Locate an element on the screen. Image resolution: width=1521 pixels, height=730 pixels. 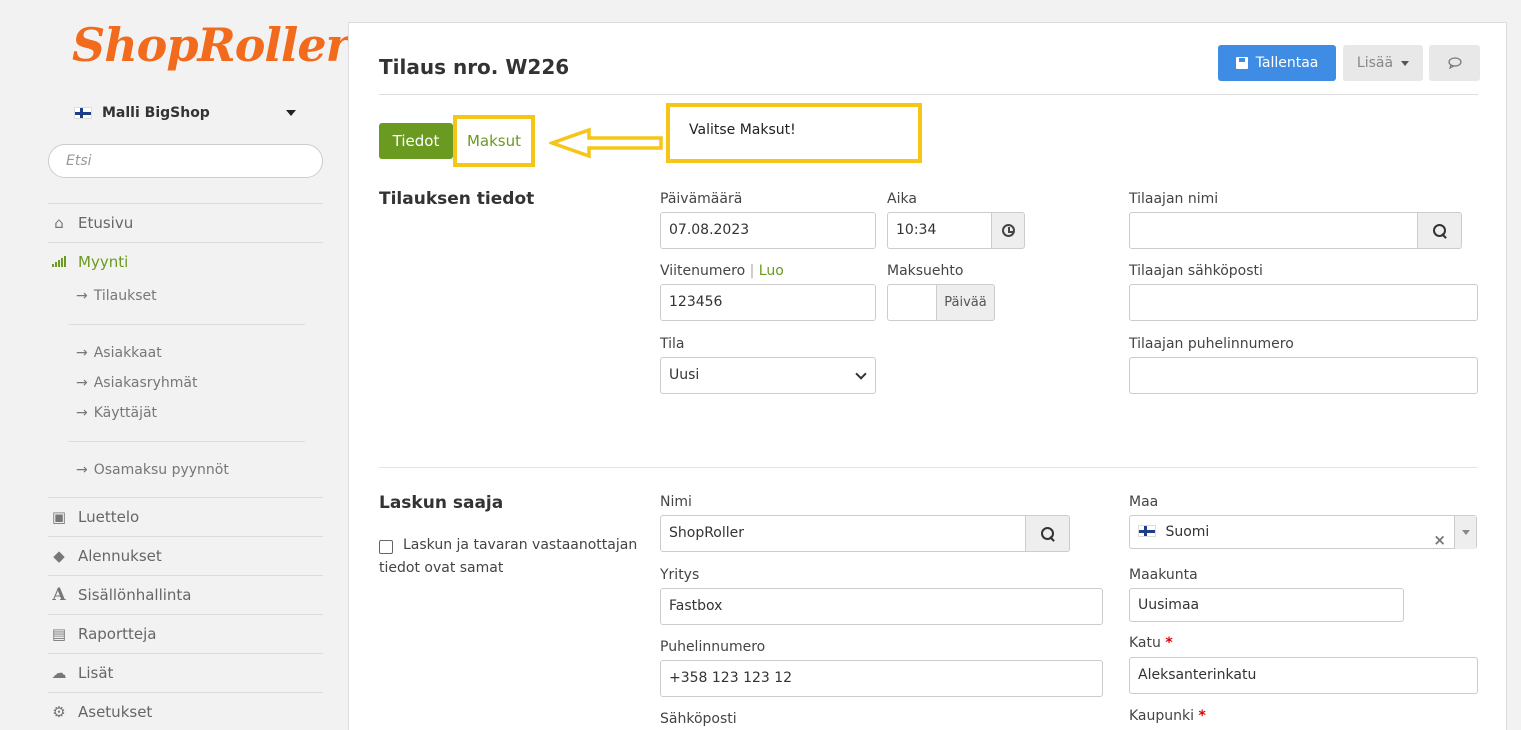
sidebar-subitem-label: Käyttäjät is located at coordinates (125, 413).